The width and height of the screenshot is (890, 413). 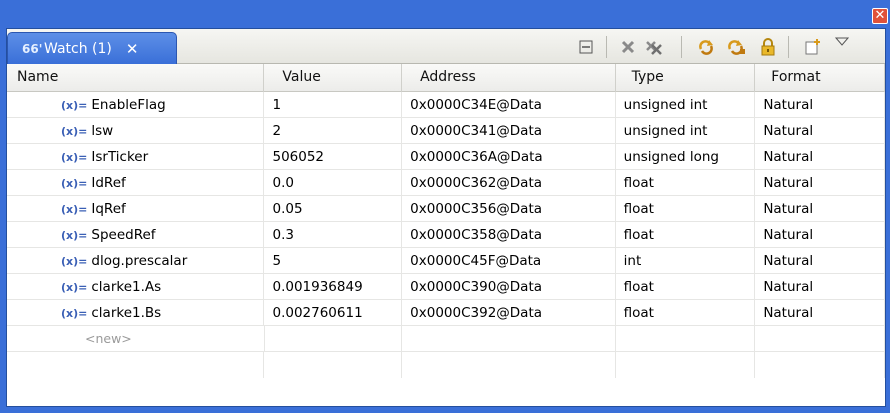 What do you see at coordinates (333, 209) in the screenshot?
I see `value-cell: 0.05` at bounding box center [333, 209].